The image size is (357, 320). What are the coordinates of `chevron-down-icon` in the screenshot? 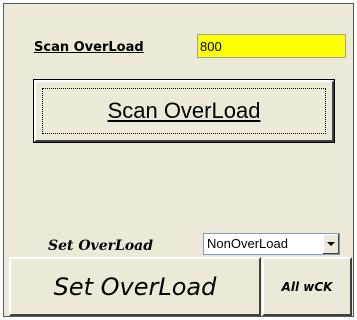 It's located at (330, 244).